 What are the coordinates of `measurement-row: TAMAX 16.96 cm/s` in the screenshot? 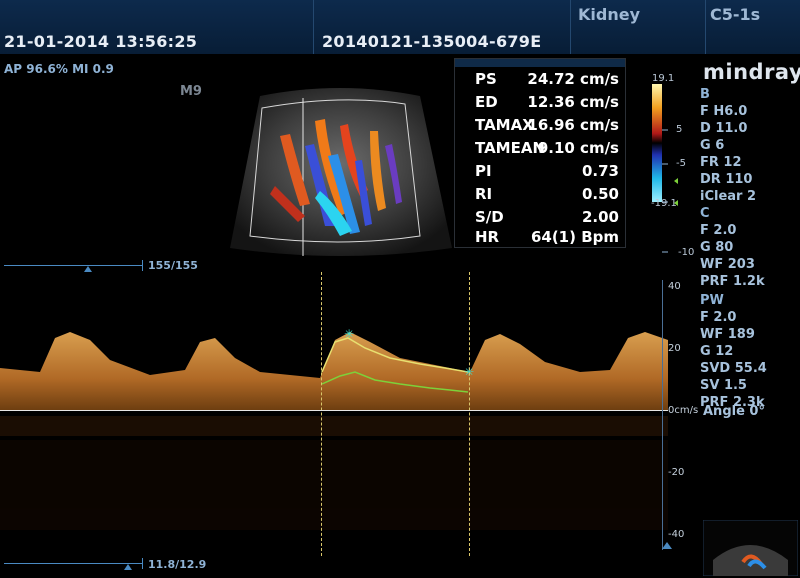 It's located at (540, 124).